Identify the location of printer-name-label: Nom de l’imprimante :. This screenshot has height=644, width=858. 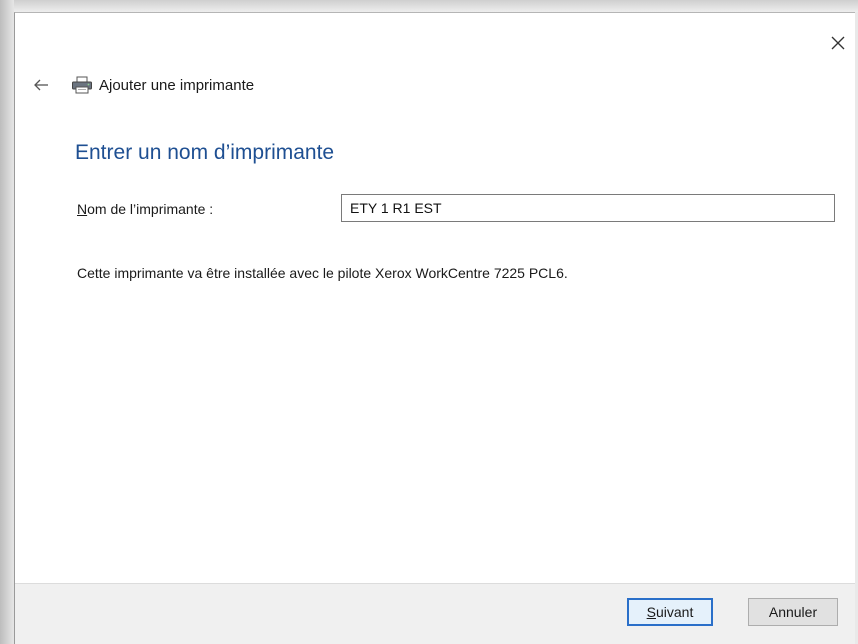
(145, 209).